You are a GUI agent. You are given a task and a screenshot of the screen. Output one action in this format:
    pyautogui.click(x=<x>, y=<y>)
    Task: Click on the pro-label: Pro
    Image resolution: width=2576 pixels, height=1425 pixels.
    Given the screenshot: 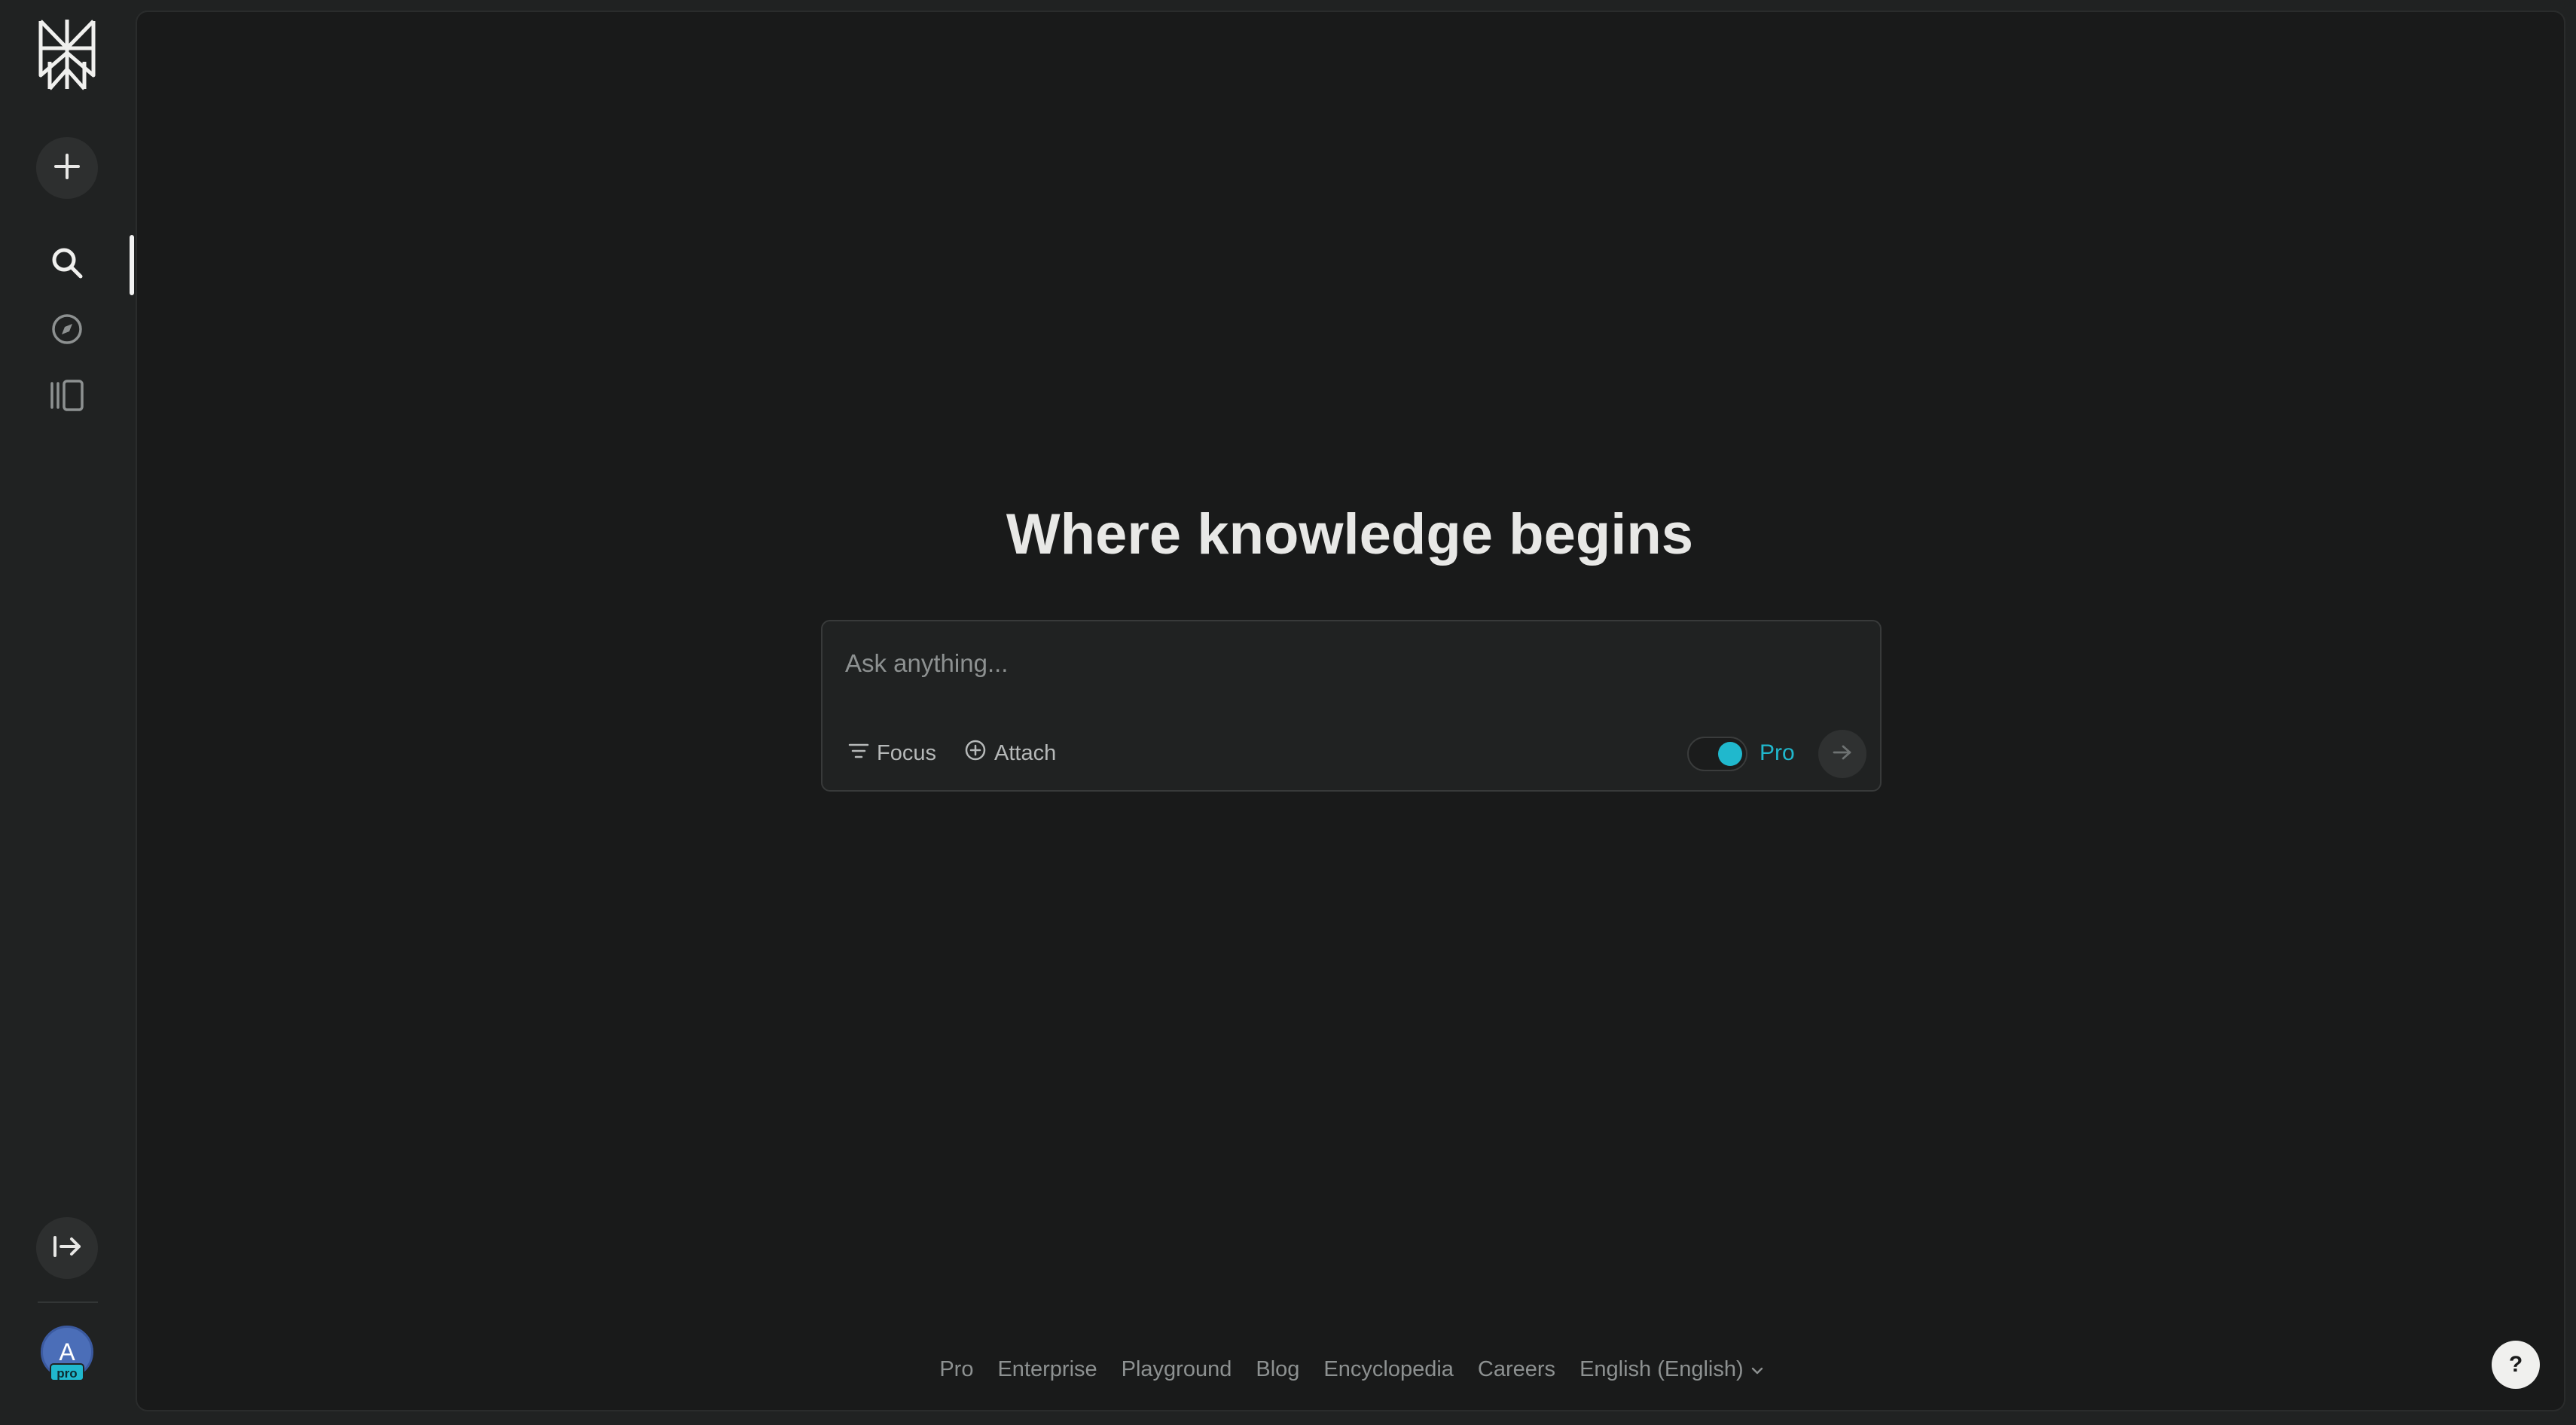 What is the action you would take?
    pyautogui.click(x=1778, y=753)
    